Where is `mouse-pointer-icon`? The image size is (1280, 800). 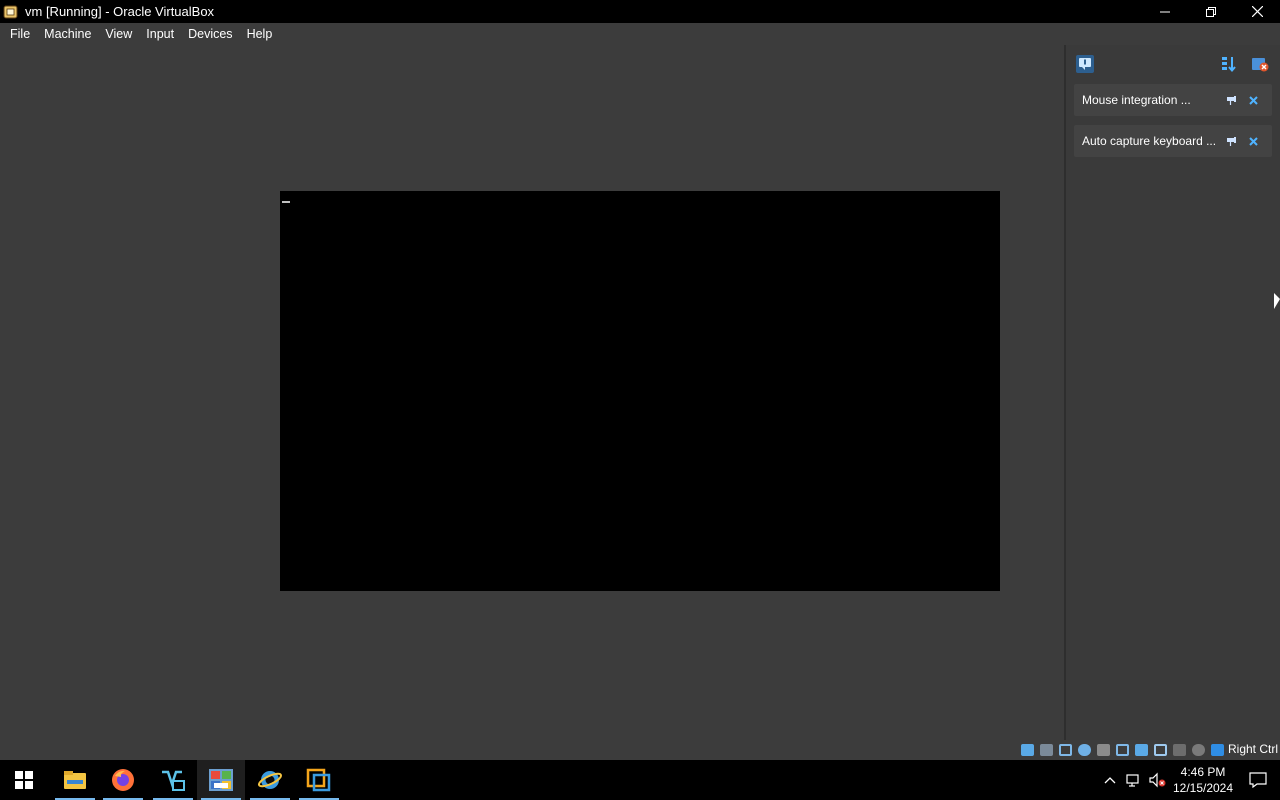
mouse-pointer-icon is located at coordinates (1277, 301).